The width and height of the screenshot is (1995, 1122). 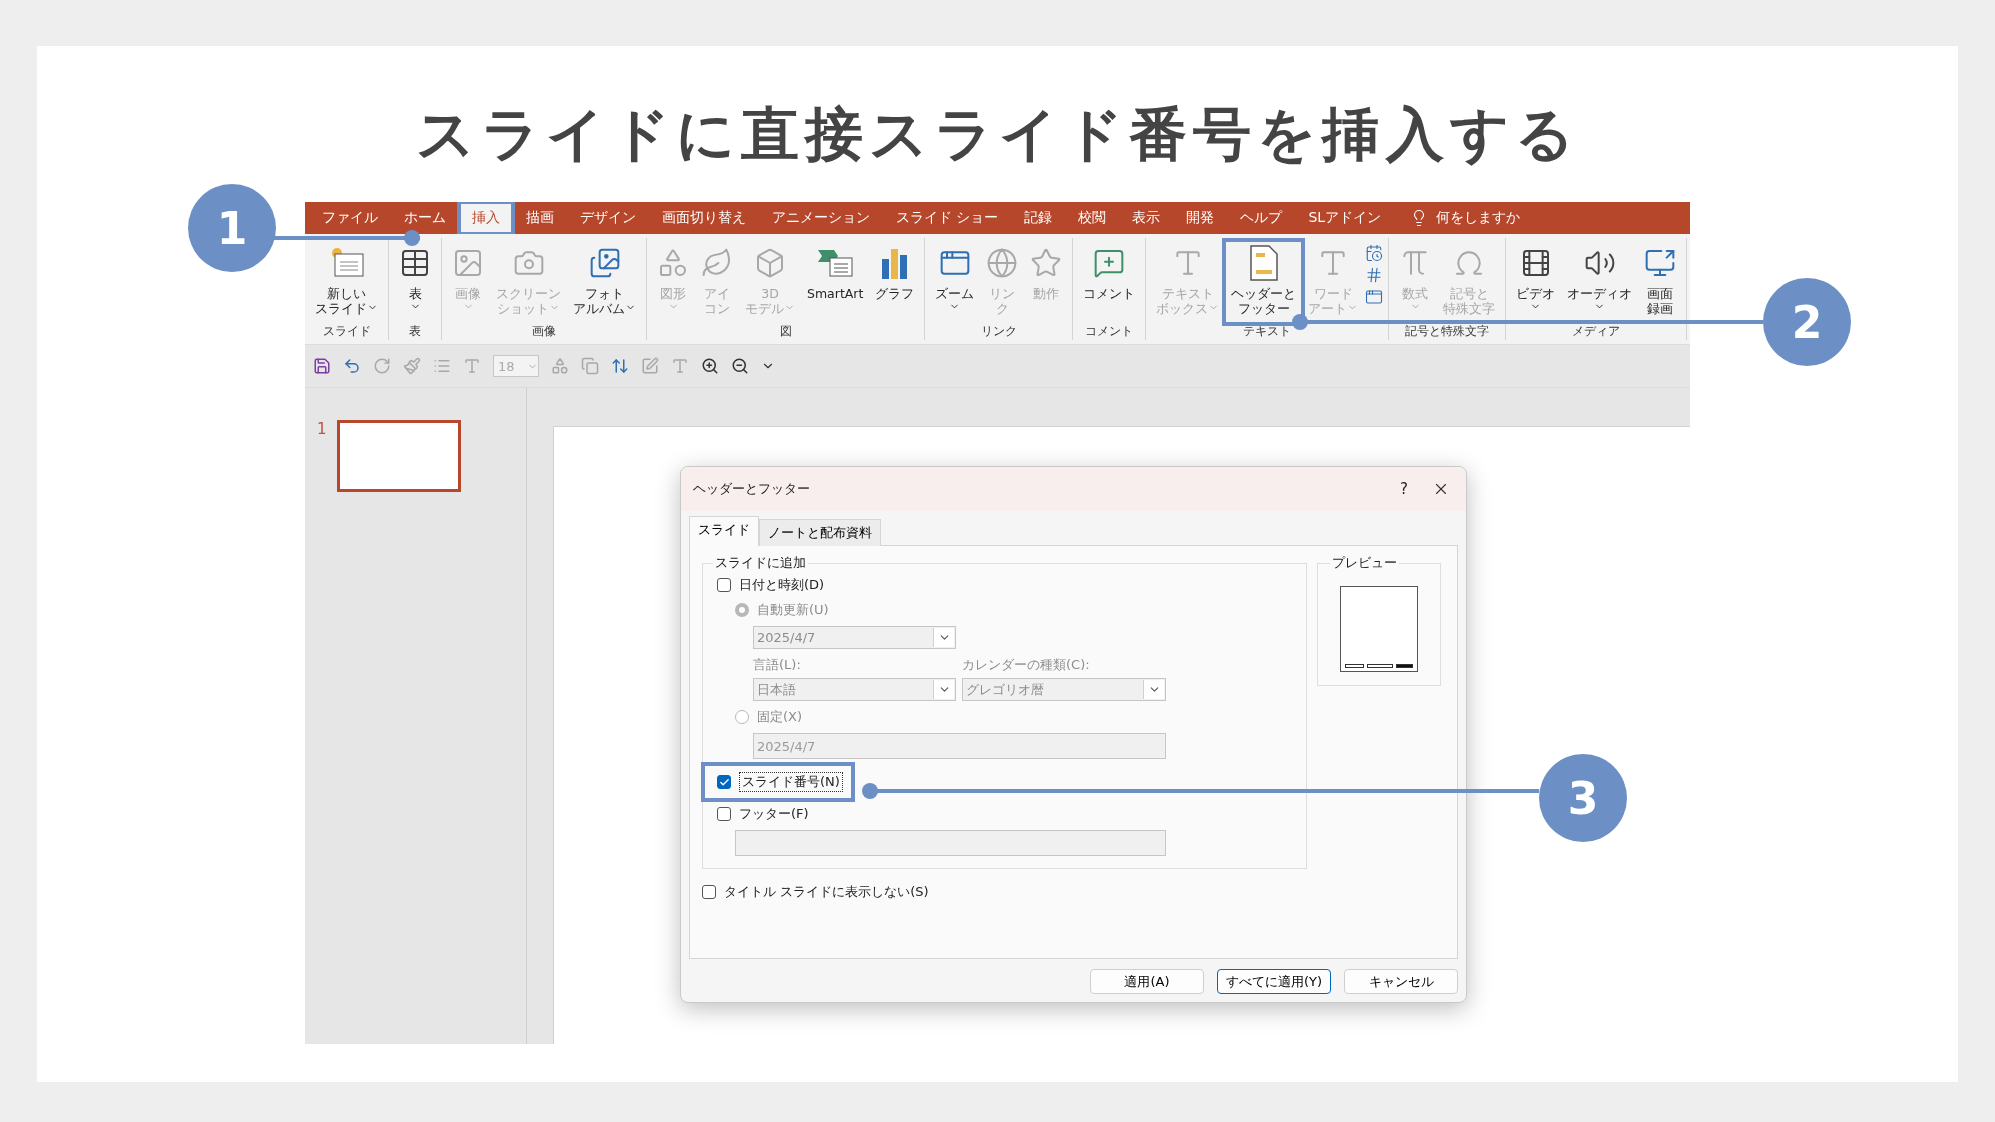 What do you see at coordinates (540, 218) in the screenshot?
I see `ribbon-tab: 描画` at bounding box center [540, 218].